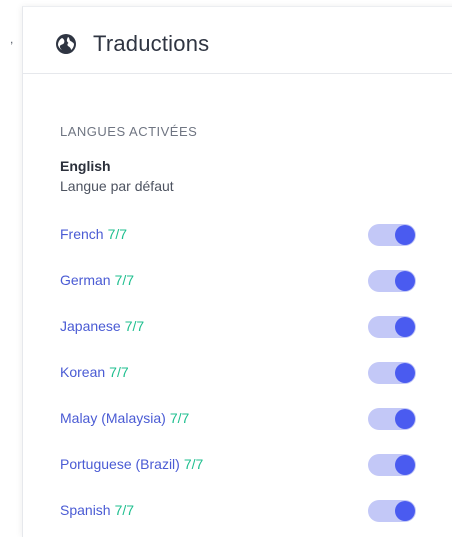 The width and height of the screenshot is (452, 537). What do you see at coordinates (240, 282) in the screenshot?
I see `language-row: German 7/7` at bounding box center [240, 282].